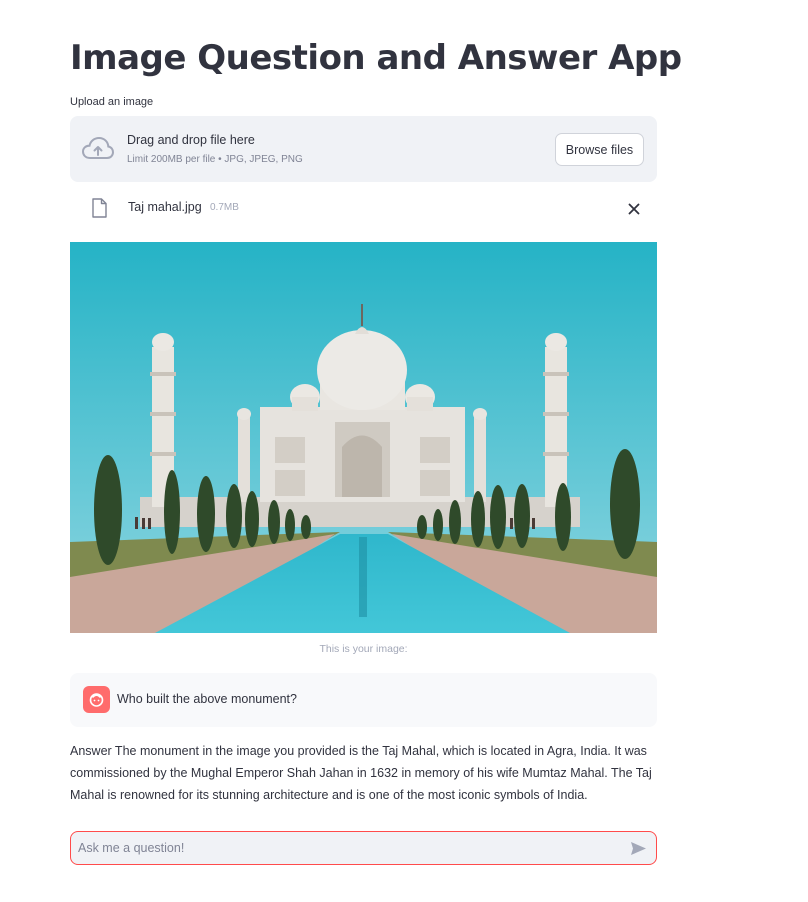 This screenshot has width=808, height=902. Describe the element at coordinates (638, 848) in the screenshot. I see `send-icon` at that location.